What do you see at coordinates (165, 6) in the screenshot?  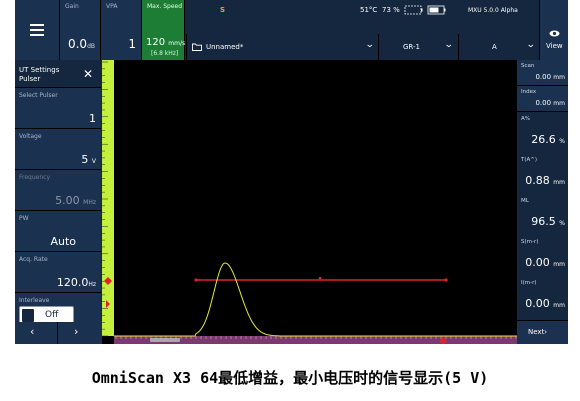 I see `max-speed-label: Max. Speed` at bounding box center [165, 6].